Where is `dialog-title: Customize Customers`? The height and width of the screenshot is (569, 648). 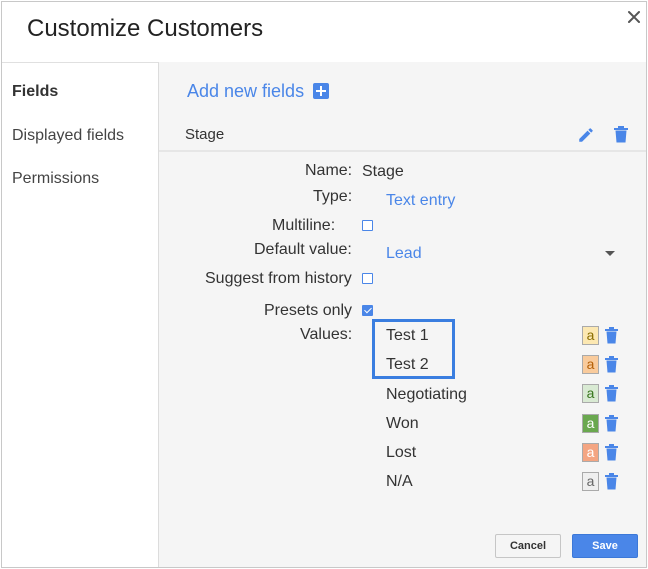 dialog-title: Customize Customers is located at coordinates (145, 28).